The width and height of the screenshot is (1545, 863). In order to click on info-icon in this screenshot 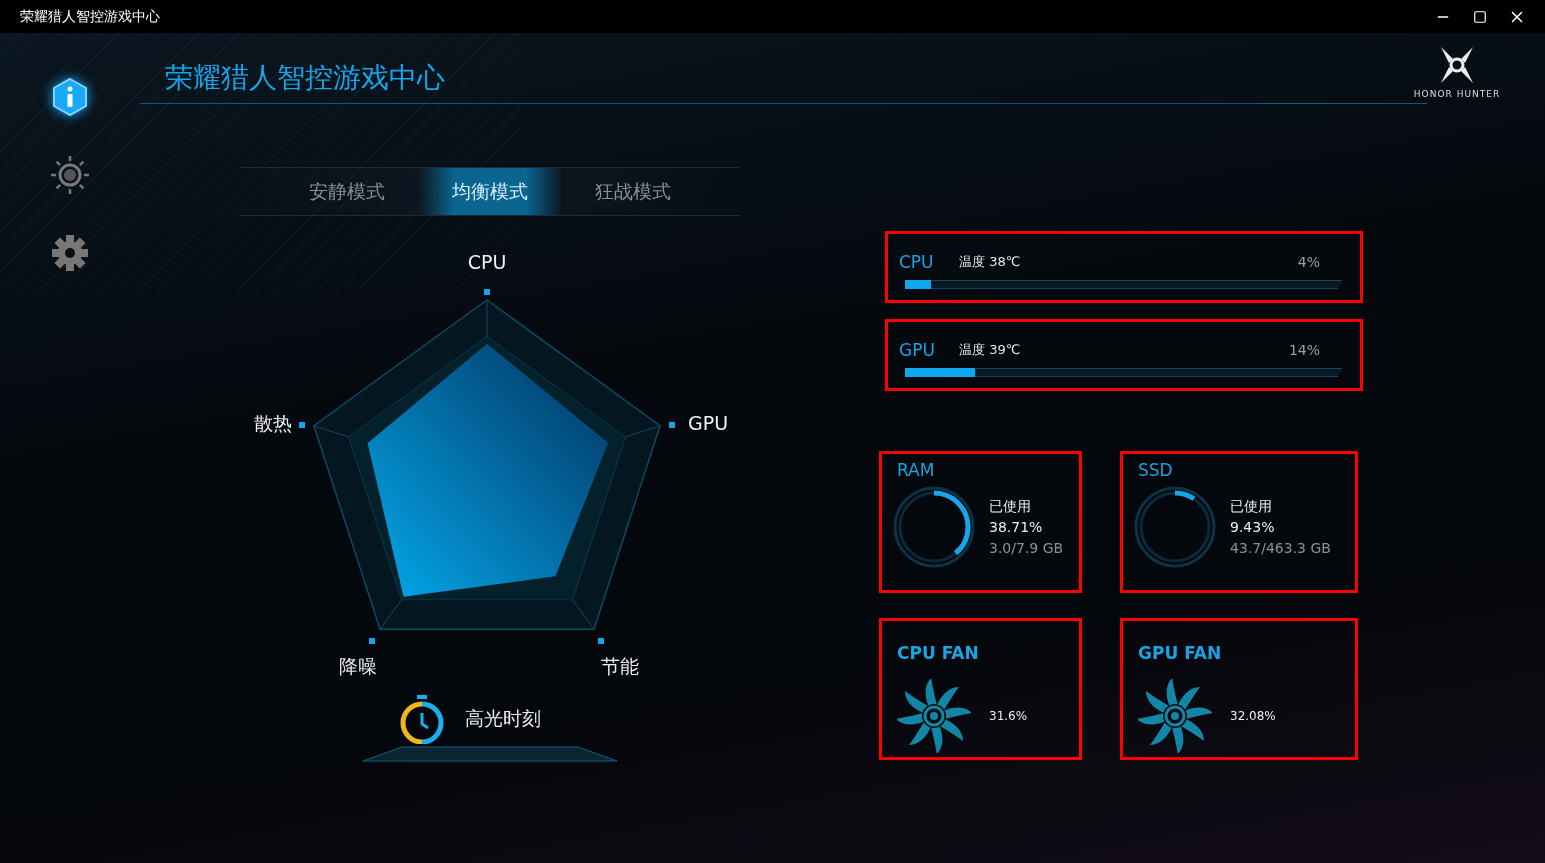, I will do `click(70, 97)`.